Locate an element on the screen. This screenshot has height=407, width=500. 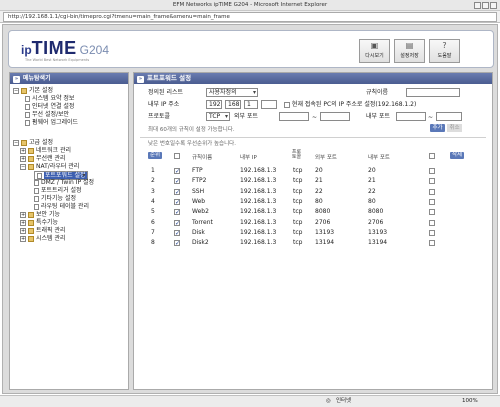
panel-header: » 포트포워드 설정 is located at coordinates (313, 78).